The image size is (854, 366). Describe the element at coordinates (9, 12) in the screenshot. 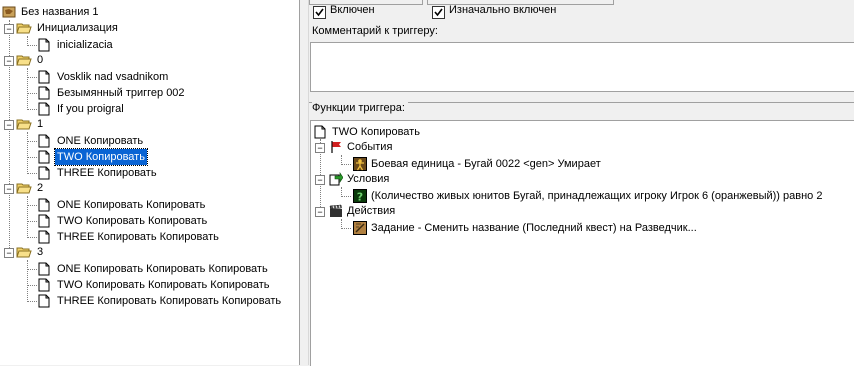

I see `map-icon` at that location.